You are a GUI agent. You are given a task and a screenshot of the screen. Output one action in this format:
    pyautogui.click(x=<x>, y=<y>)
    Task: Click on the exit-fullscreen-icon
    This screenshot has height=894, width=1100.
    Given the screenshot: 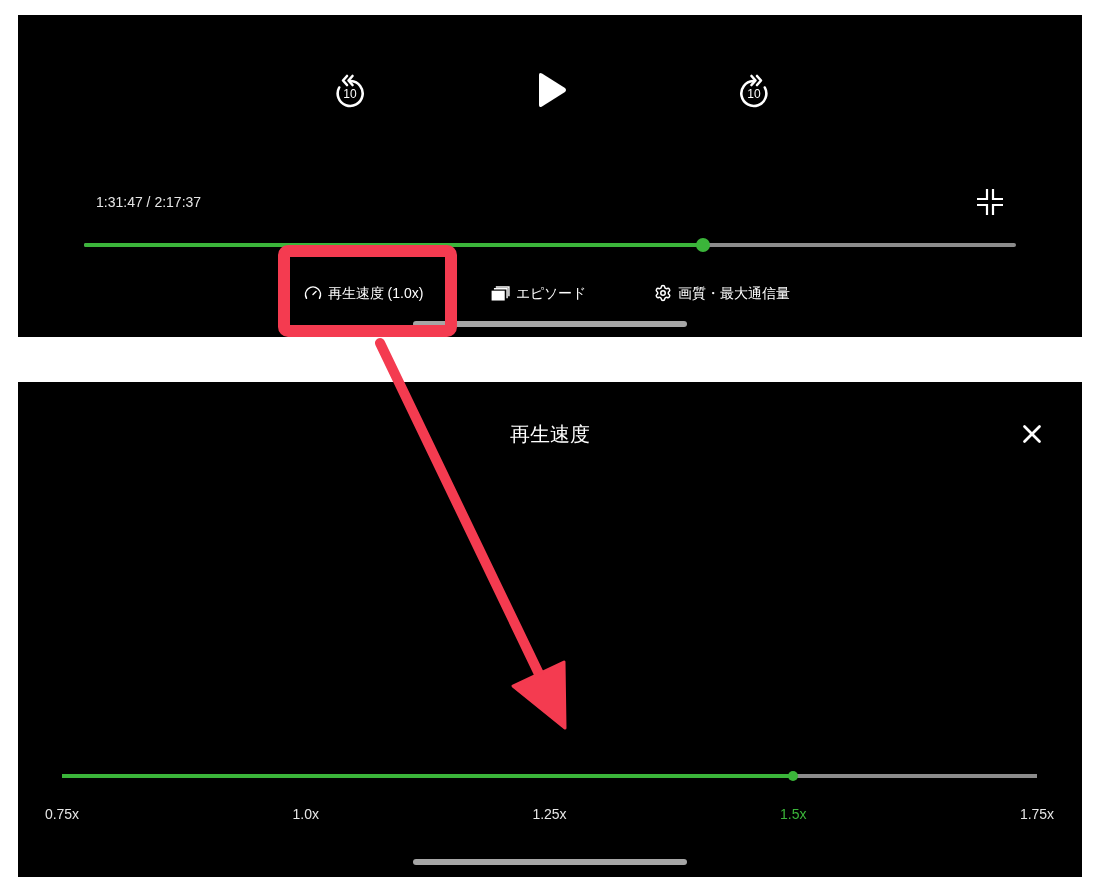 What is the action you would take?
    pyautogui.click(x=990, y=202)
    